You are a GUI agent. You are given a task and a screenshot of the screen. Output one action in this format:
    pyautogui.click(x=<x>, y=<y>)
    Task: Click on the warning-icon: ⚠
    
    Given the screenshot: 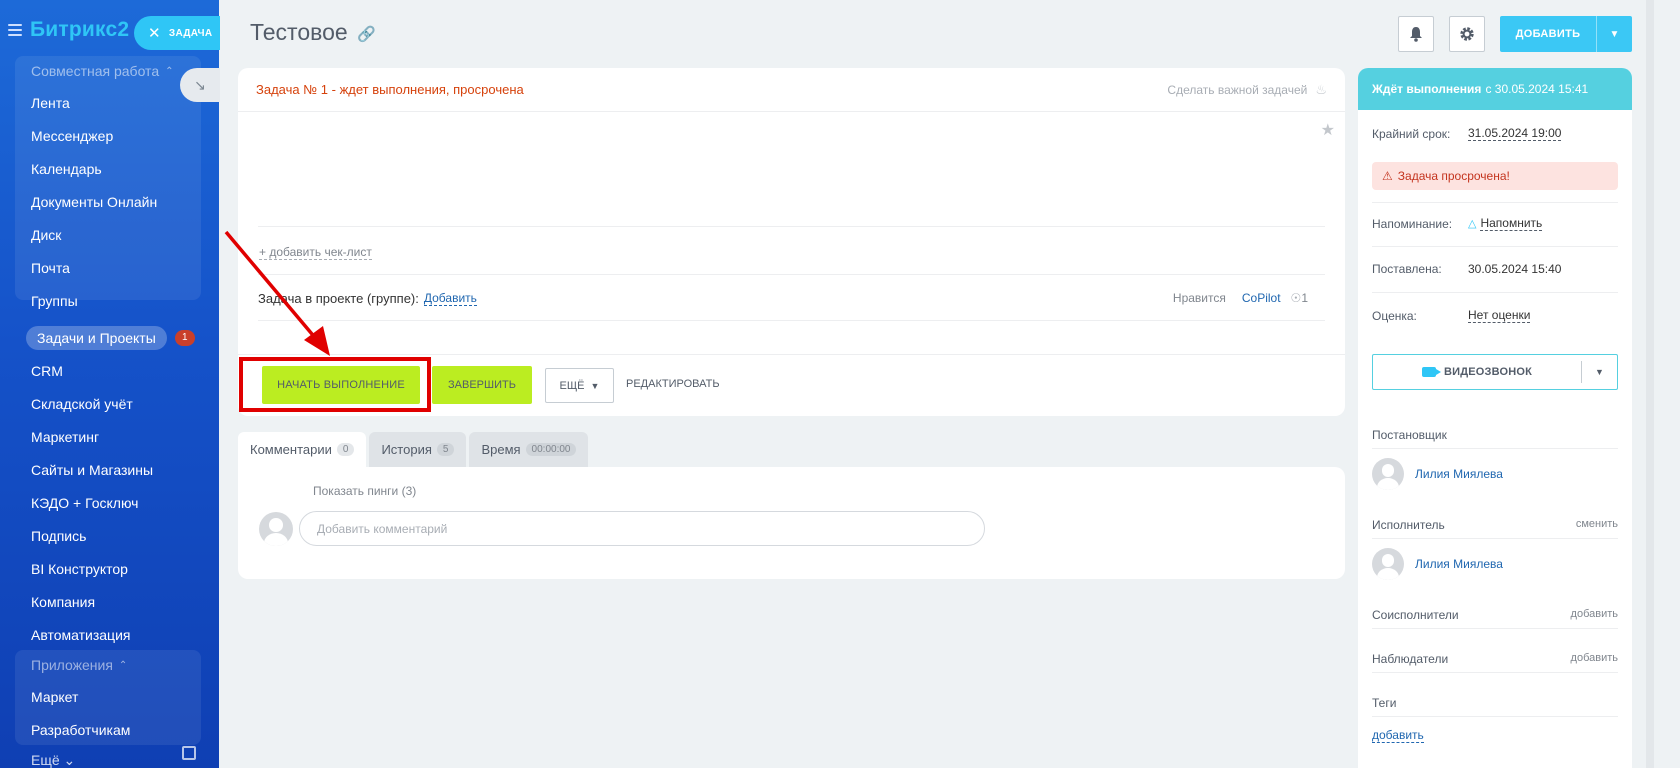 What is the action you would take?
    pyautogui.click(x=1387, y=176)
    